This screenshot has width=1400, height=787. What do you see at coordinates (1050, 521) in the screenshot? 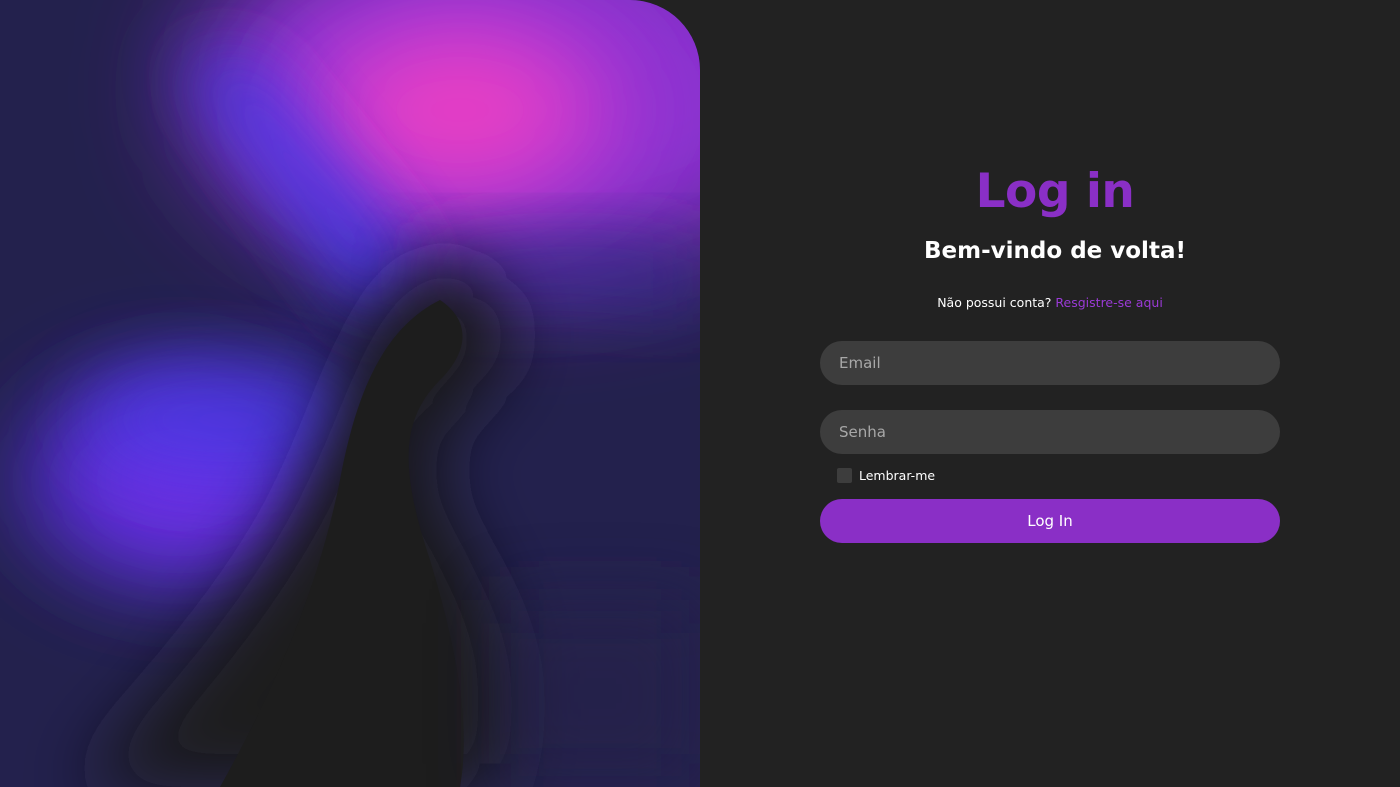
I see `login-button: Log In` at bounding box center [1050, 521].